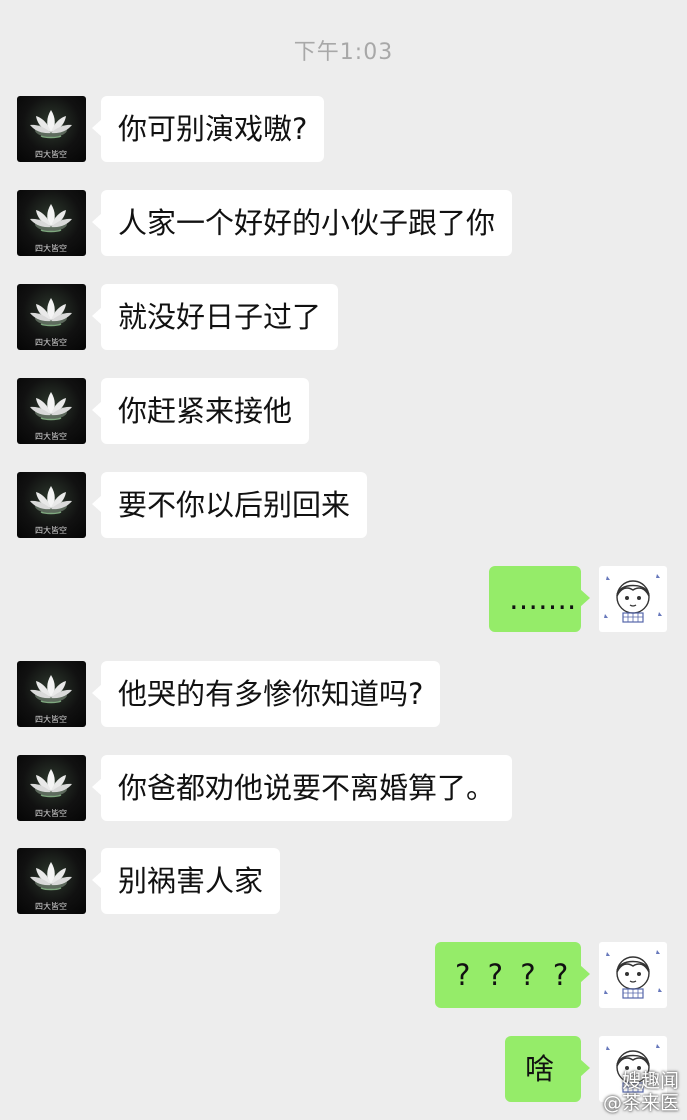 The width and height of the screenshot is (687, 1120). What do you see at coordinates (302, 788) in the screenshot?
I see `message-bubble: 你爸都劝他说要不离婚算了。` at bounding box center [302, 788].